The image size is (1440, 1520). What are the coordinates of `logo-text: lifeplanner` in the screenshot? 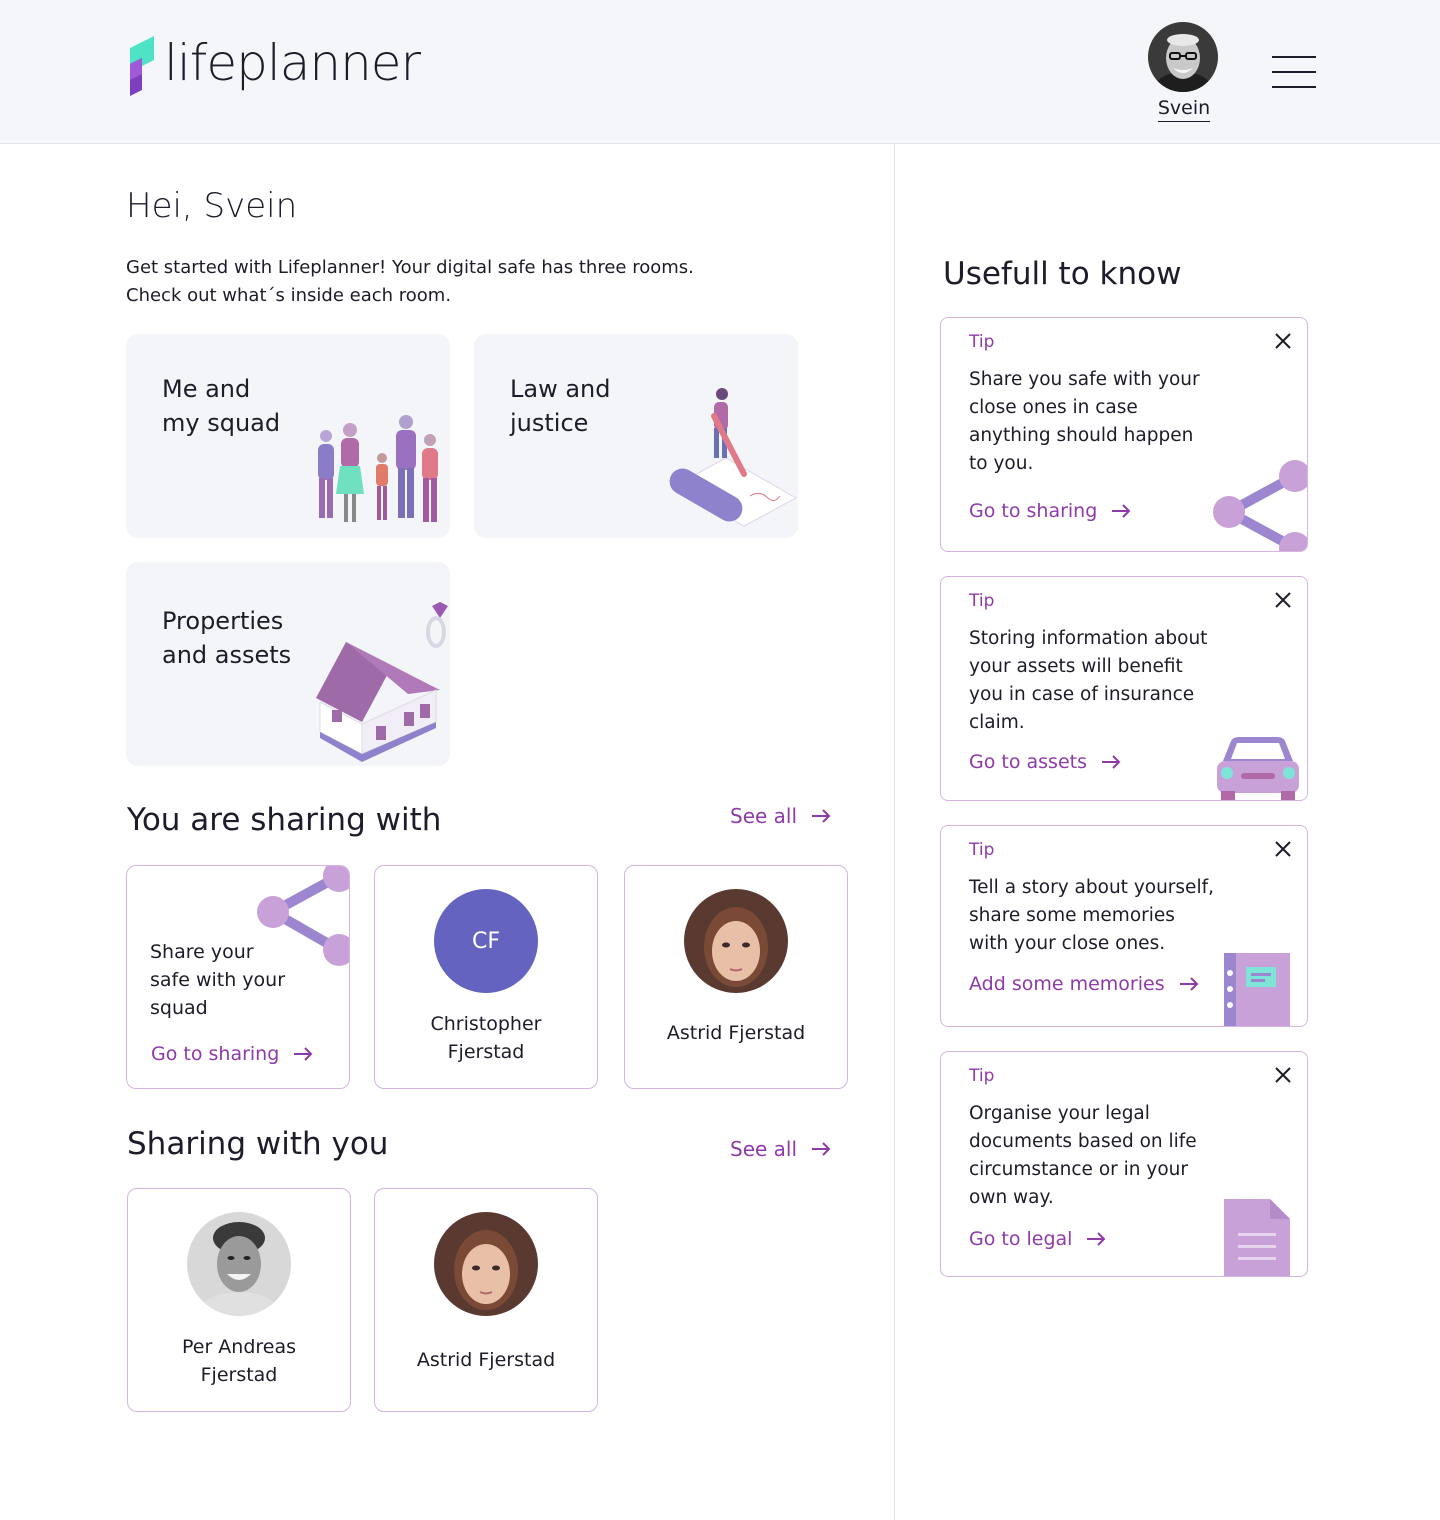 It's located at (292, 63).